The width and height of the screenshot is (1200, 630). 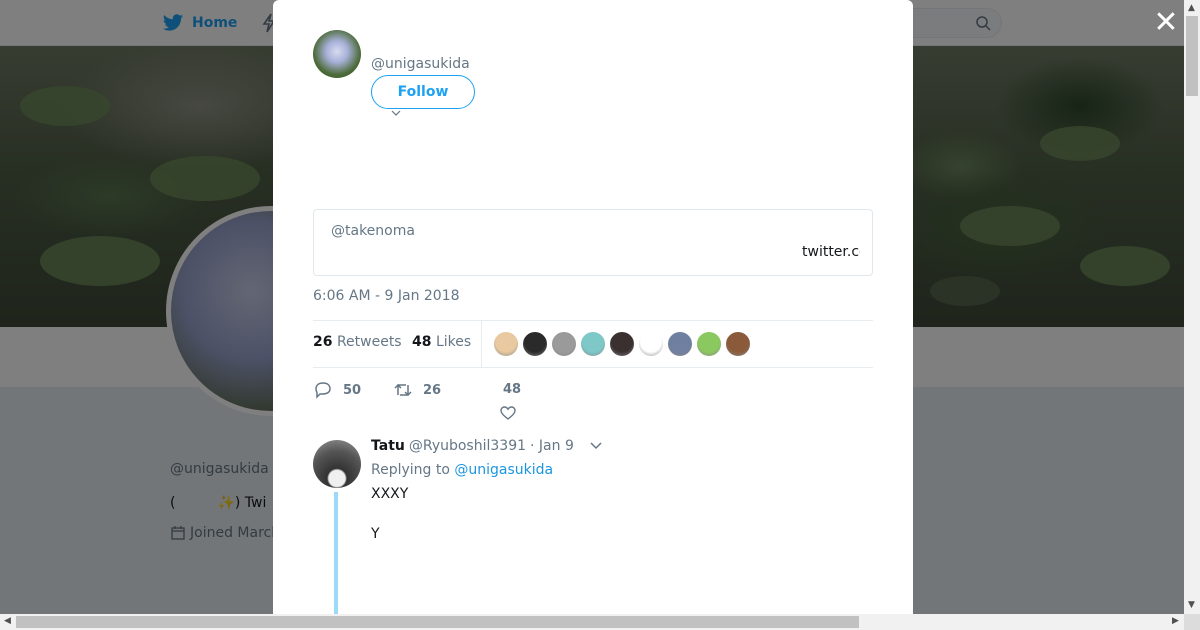 What do you see at coordinates (432, 390) in the screenshot?
I see `retweet-count: 26` at bounding box center [432, 390].